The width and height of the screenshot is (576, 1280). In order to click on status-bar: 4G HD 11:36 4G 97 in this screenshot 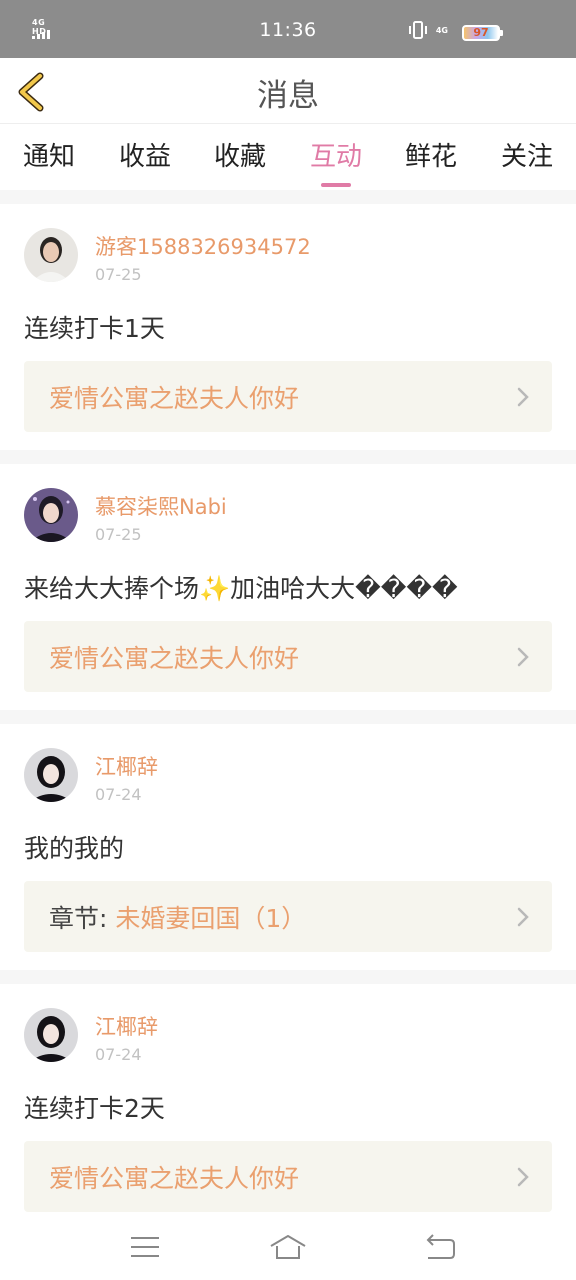, I will do `click(288, 29)`.